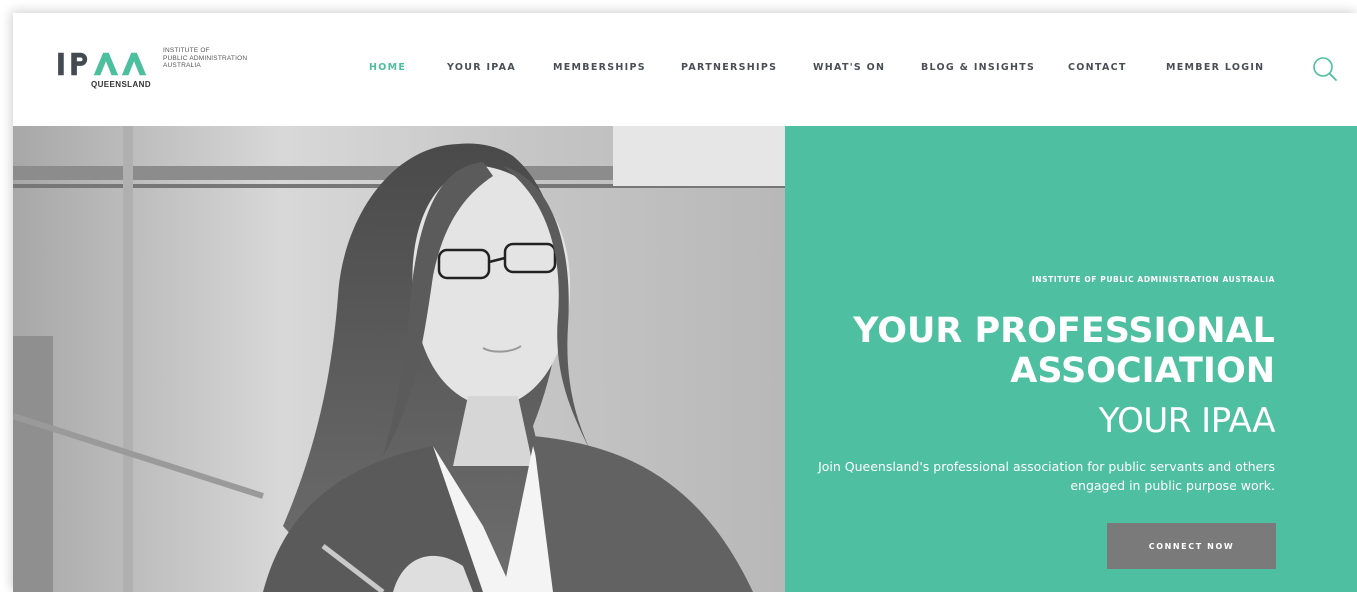  What do you see at coordinates (1142, 371) in the screenshot?
I see `hero-headline-line2: ASSOCIATION` at bounding box center [1142, 371].